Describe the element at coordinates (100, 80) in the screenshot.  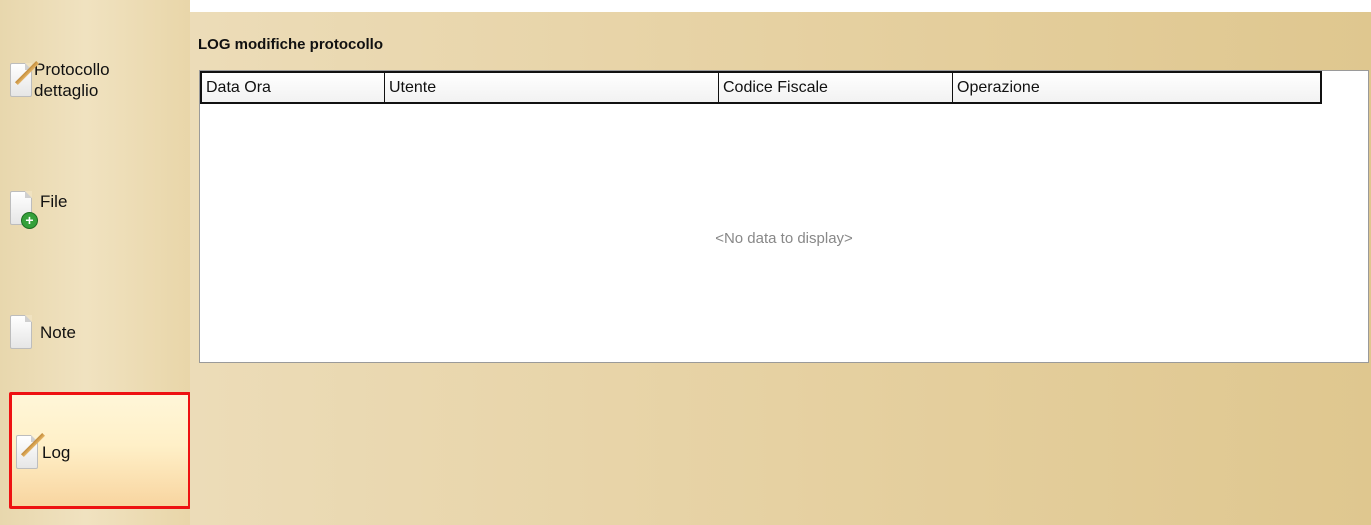
I see `sidebar-item-protocollo-dettaglio: Protocollo dettaglio` at that location.